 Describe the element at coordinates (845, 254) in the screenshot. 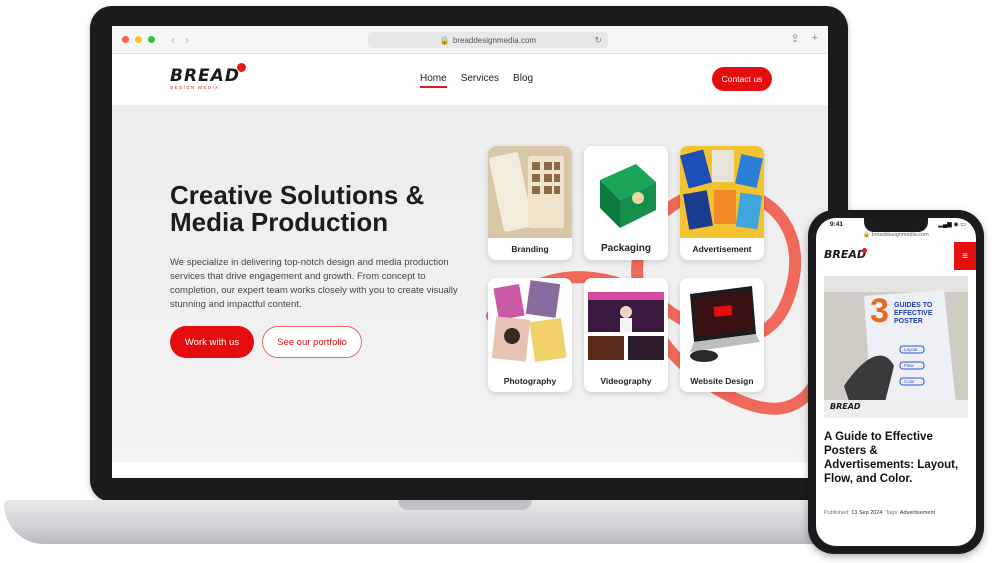

I see `phone-brand-logo: BREAD` at that location.